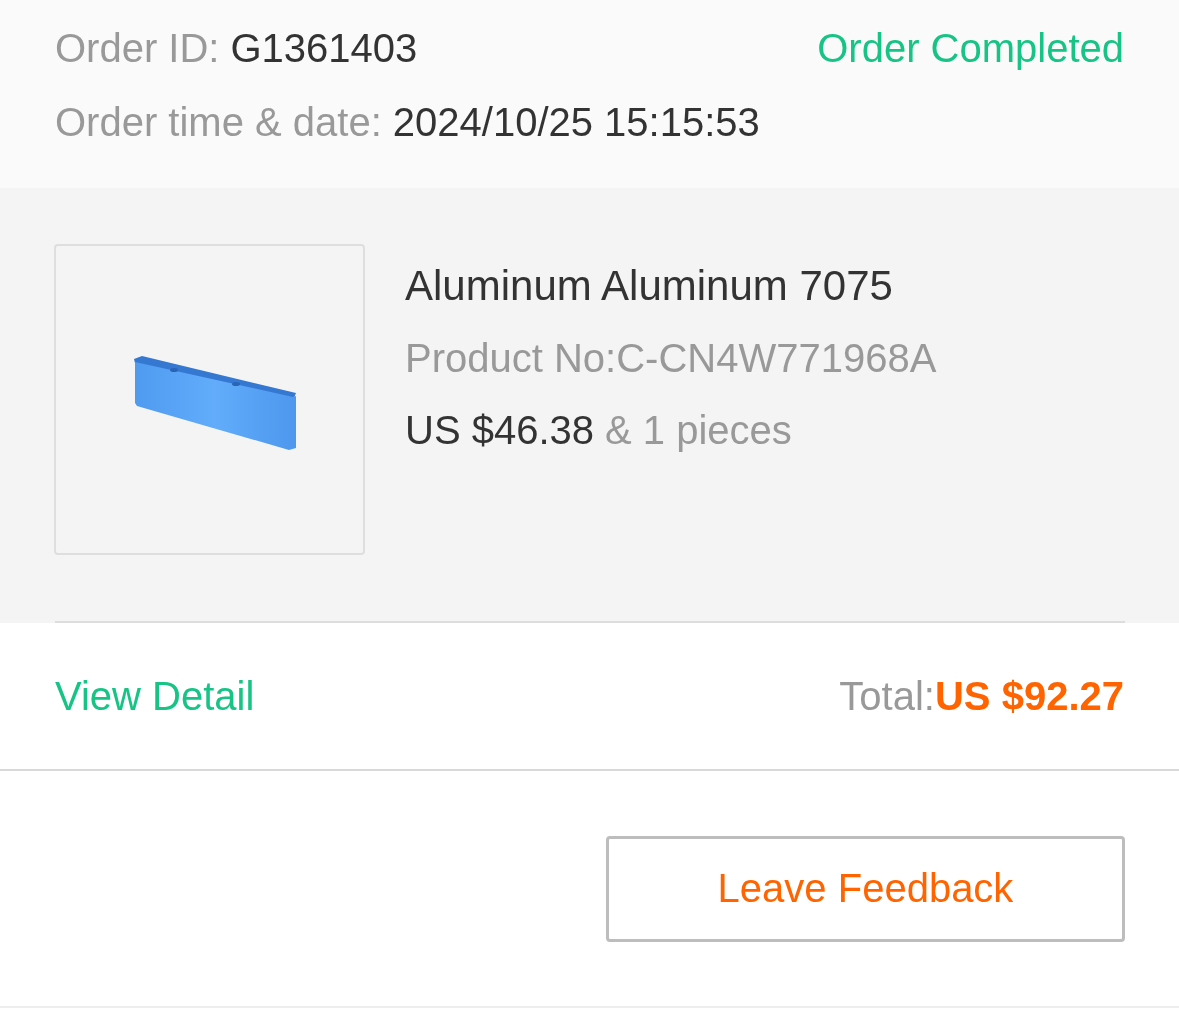  What do you see at coordinates (1029, 696) in the screenshot?
I see `total-amount: US $92.27` at bounding box center [1029, 696].